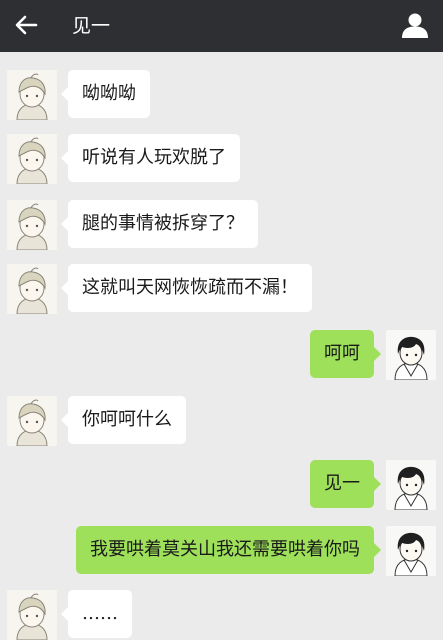  I want to click on message-bubble: 呦呦呦, so click(105, 94).